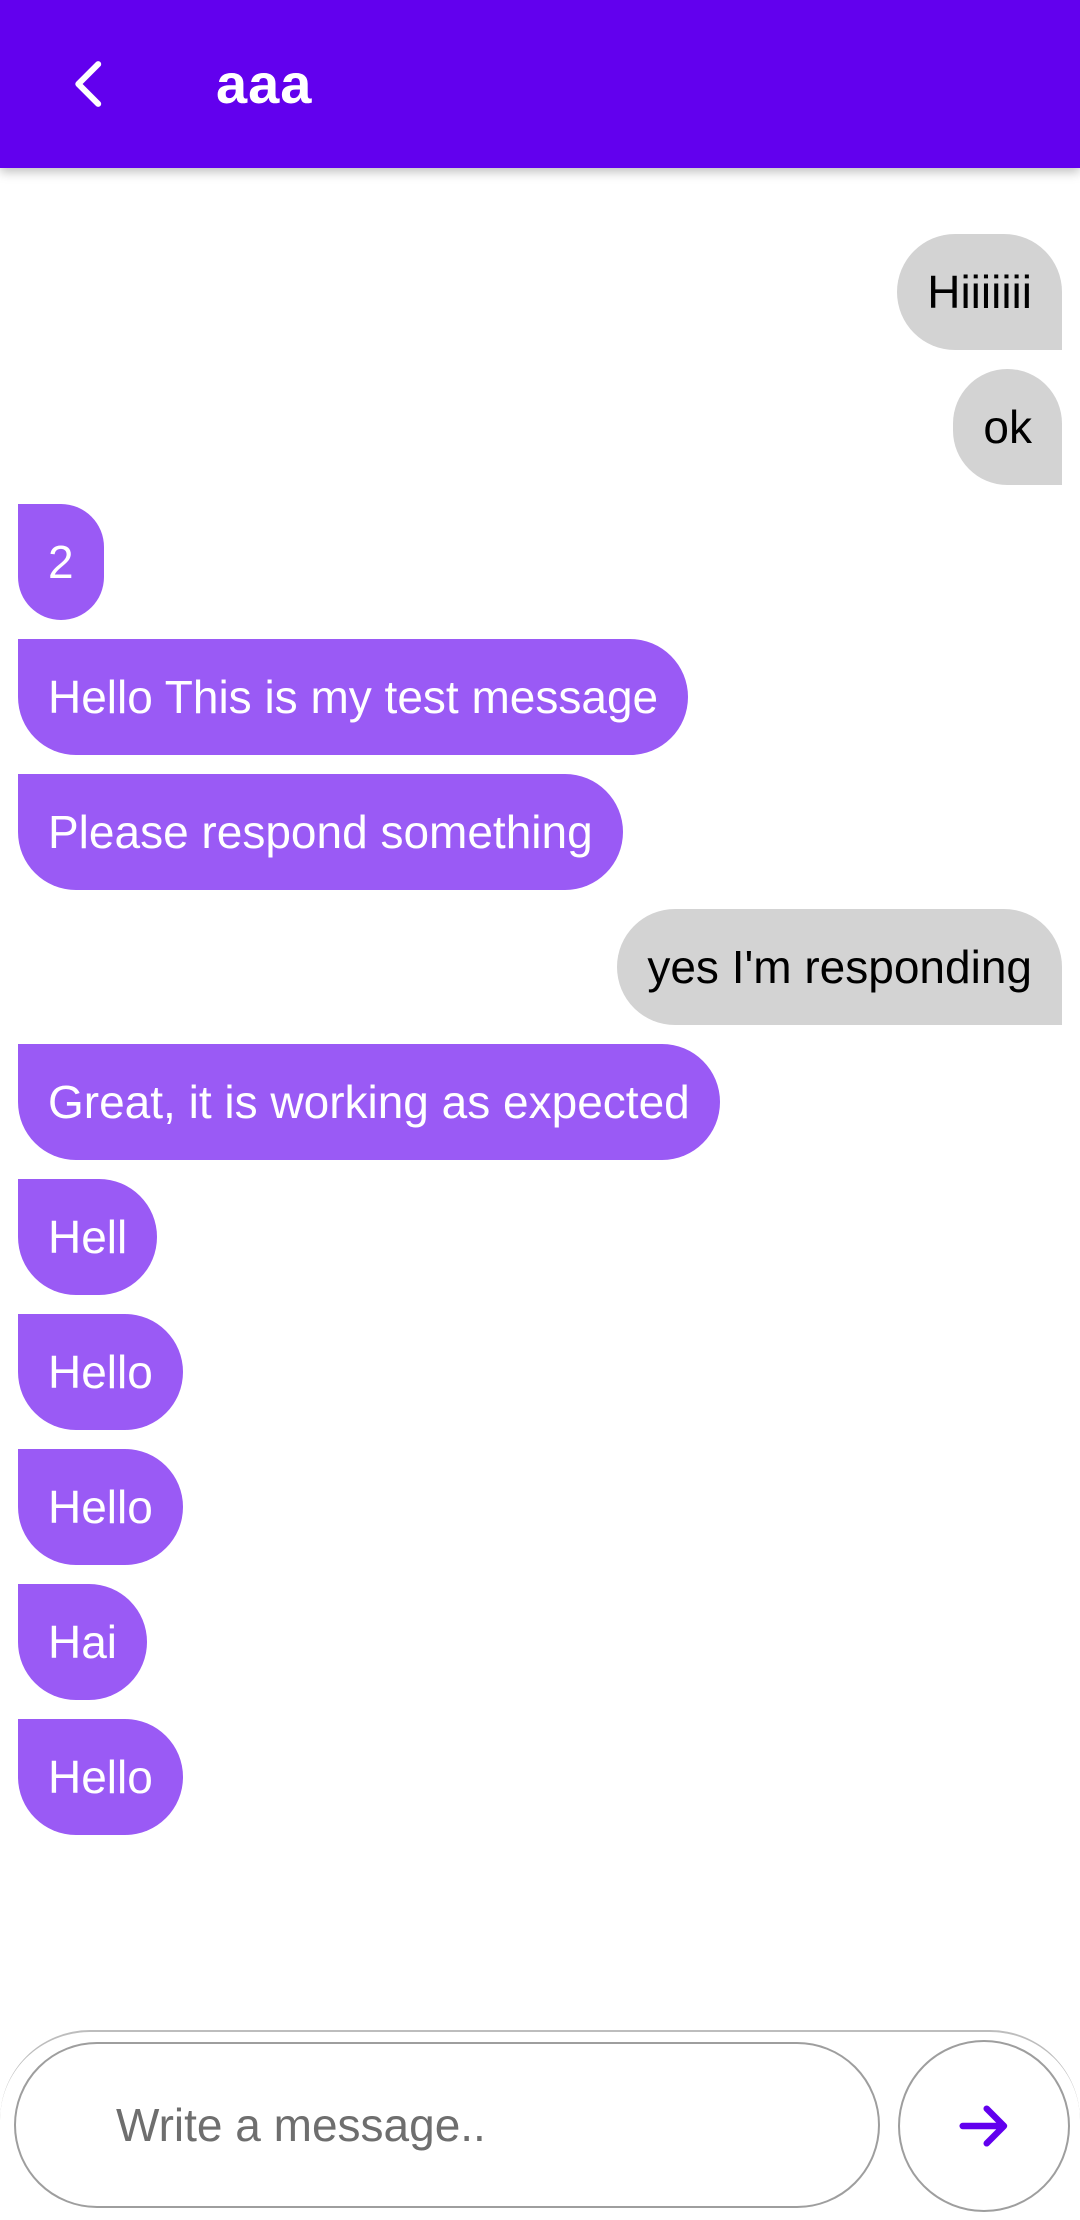  I want to click on received-message-bubble: Please respond something, so click(320, 832).